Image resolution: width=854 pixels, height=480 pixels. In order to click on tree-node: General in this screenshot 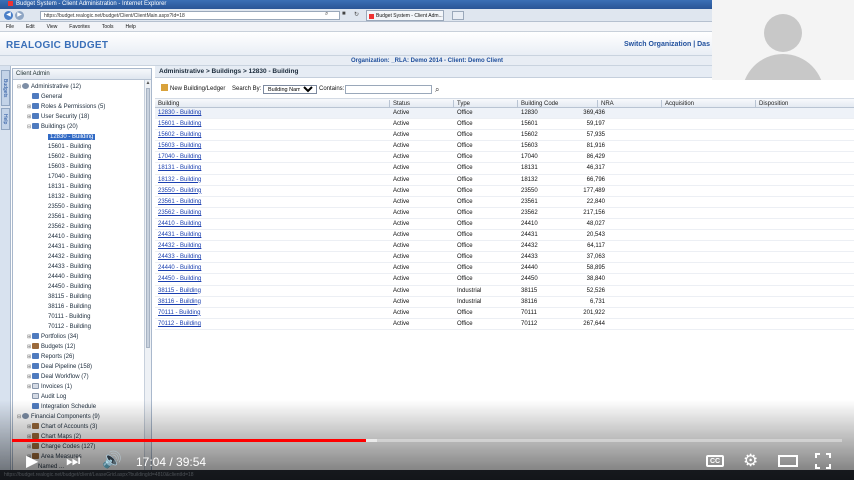, I will do `click(44, 97)`.